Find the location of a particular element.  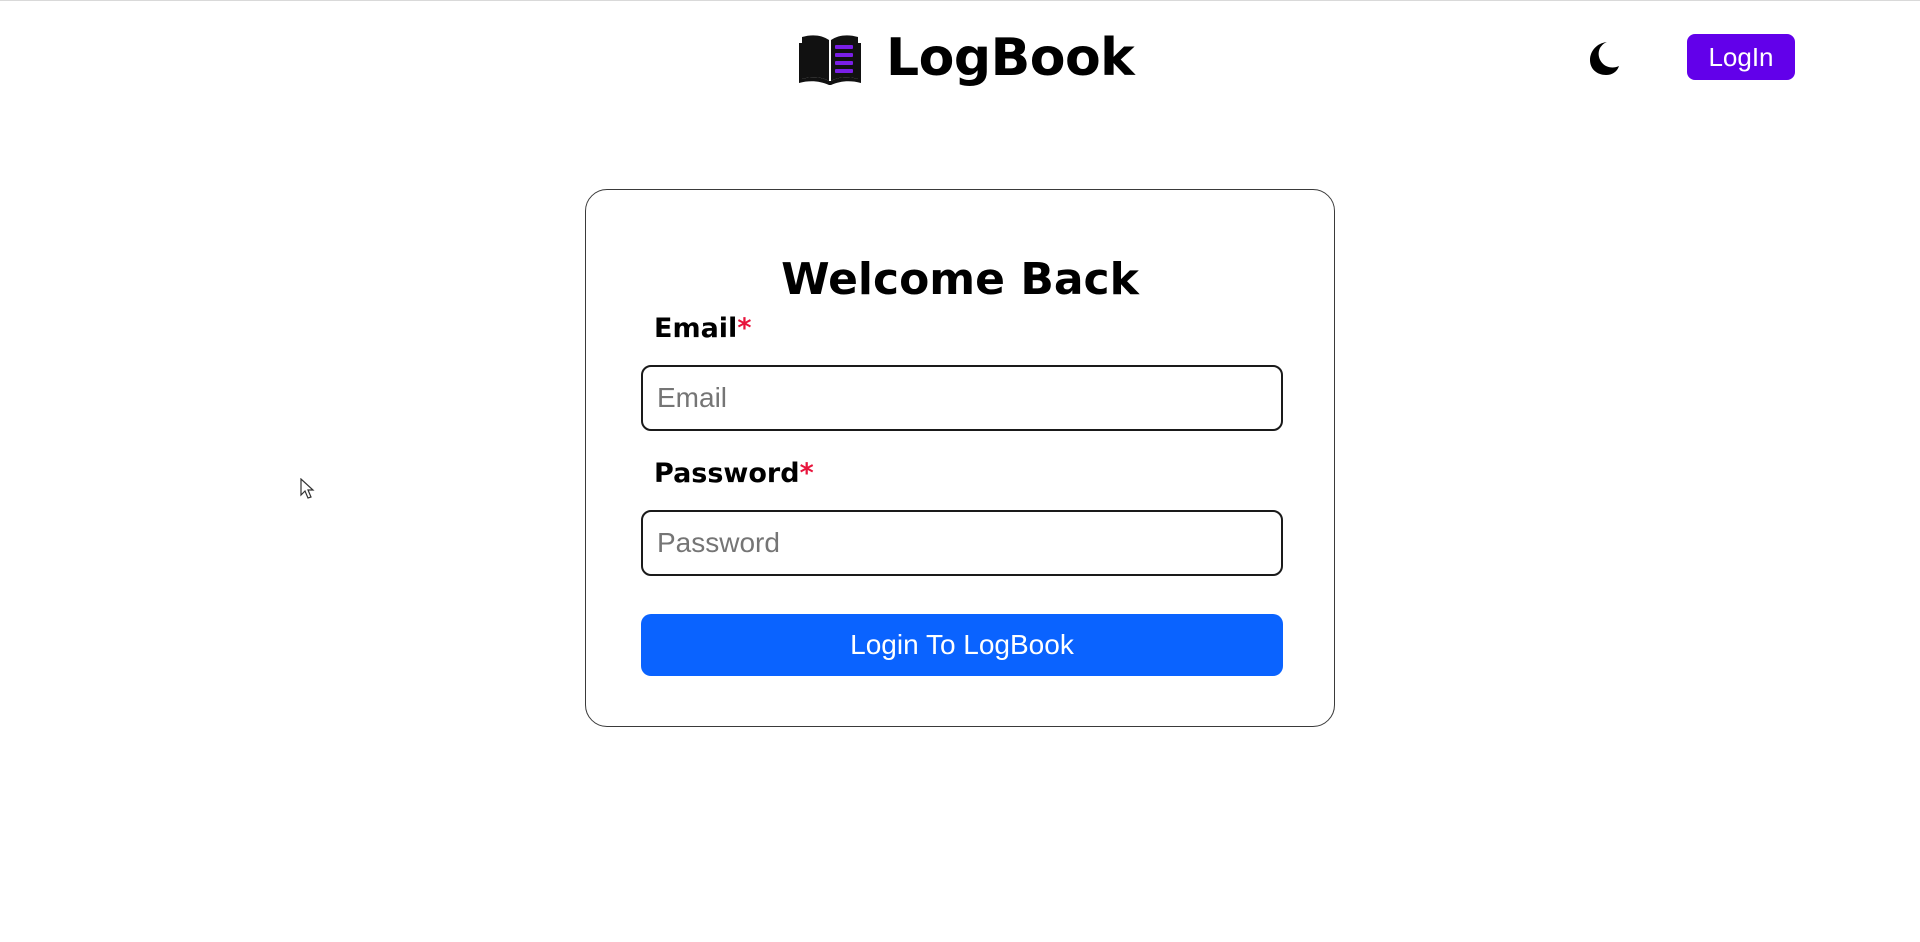

theme-toggle-button is located at coordinates (1602, 58).